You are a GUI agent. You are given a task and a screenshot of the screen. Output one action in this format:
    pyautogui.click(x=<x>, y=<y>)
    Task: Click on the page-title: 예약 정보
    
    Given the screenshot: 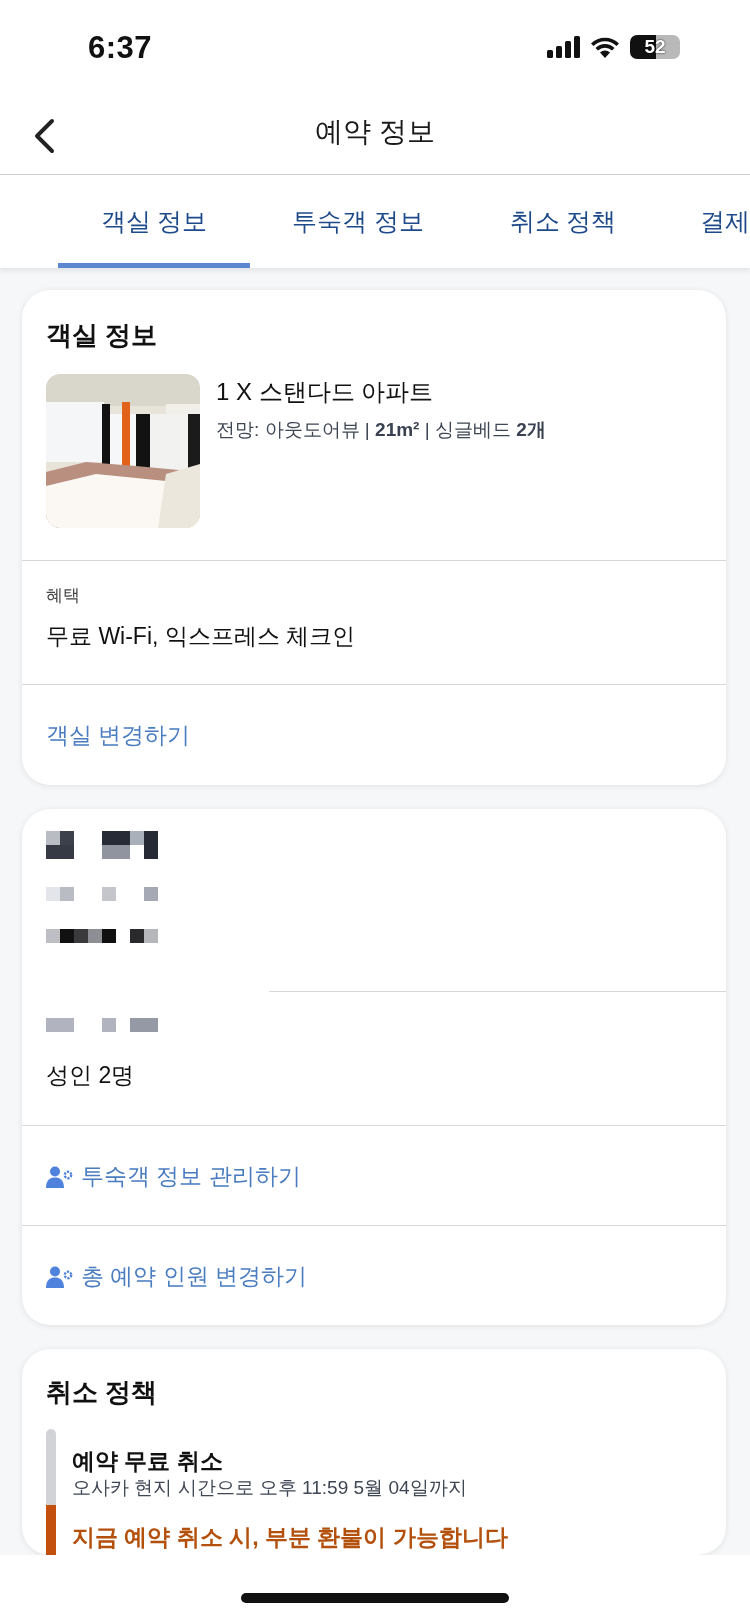 What is the action you would take?
    pyautogui.click(x=375, y=132)
    